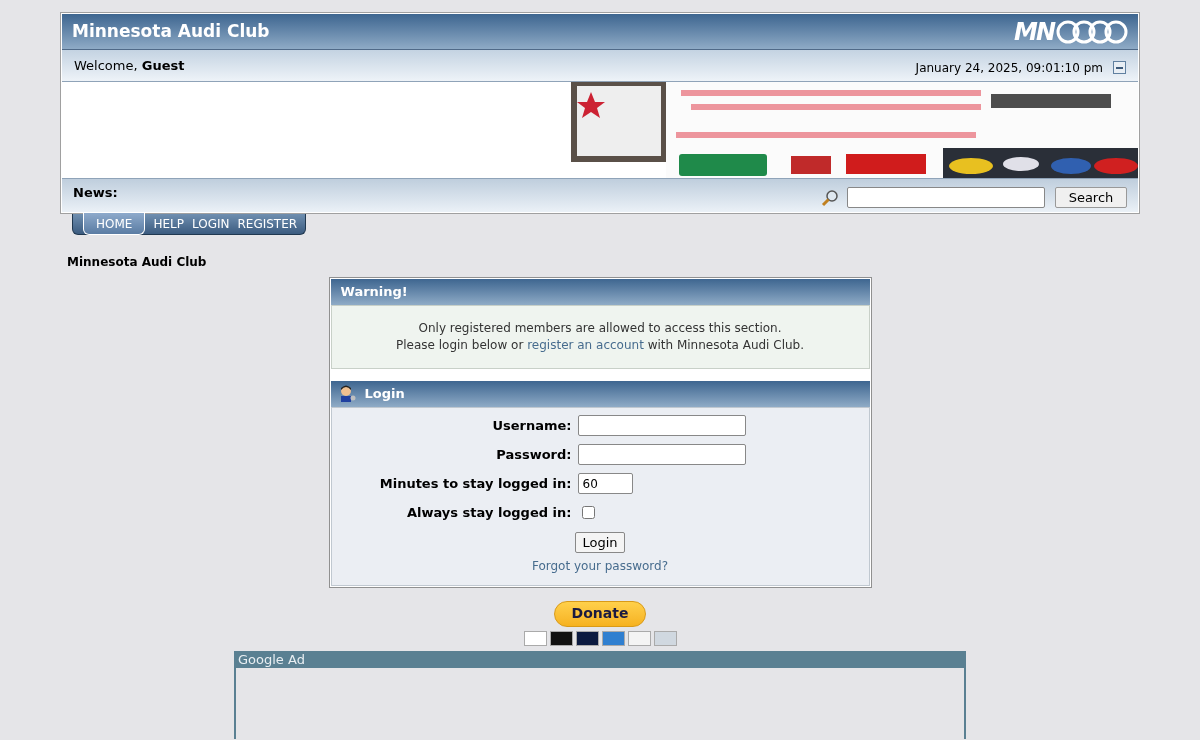  Describe the element at coordinates (267, 224) in the screenshot. I see `menu-tab: REGISTER` at that location.